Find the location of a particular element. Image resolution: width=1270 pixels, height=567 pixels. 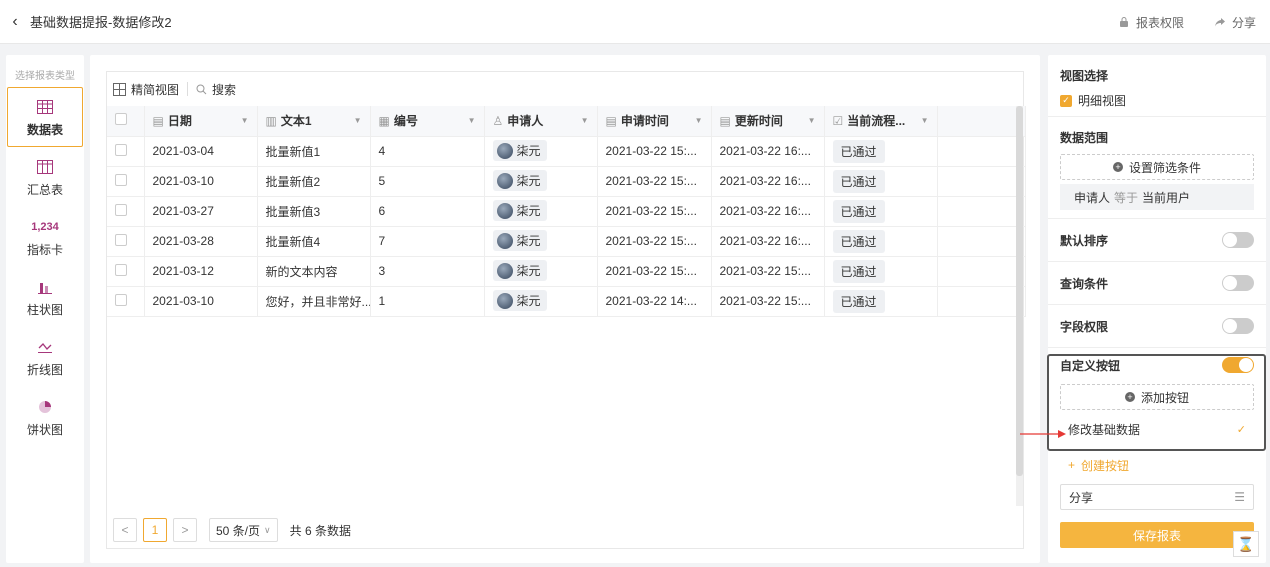

query-conditions-toggle is located at coordinates (1238, 283).